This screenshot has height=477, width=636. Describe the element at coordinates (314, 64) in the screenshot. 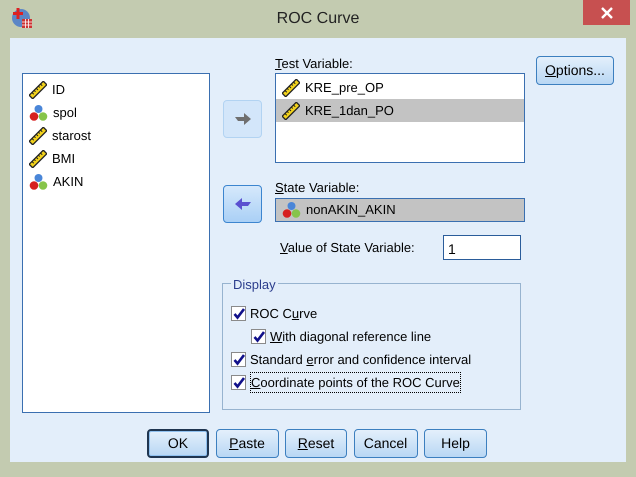

I see `test-variable-label: Test Variable:` at that location.